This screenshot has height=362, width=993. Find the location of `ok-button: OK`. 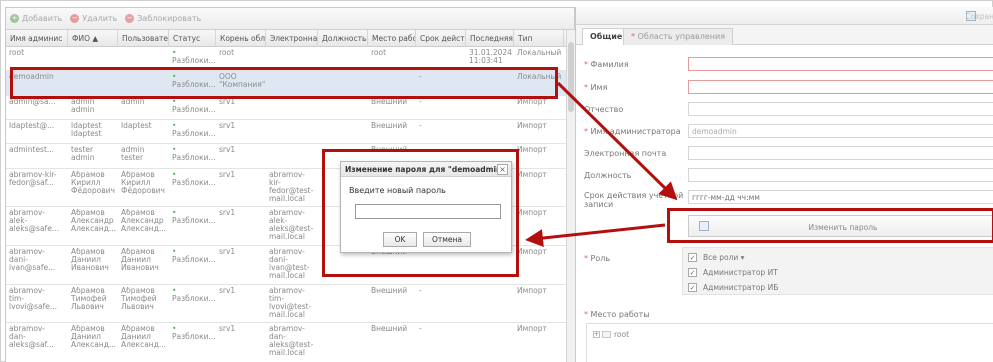

ok-button: OK is located at coordinates (400, 239).